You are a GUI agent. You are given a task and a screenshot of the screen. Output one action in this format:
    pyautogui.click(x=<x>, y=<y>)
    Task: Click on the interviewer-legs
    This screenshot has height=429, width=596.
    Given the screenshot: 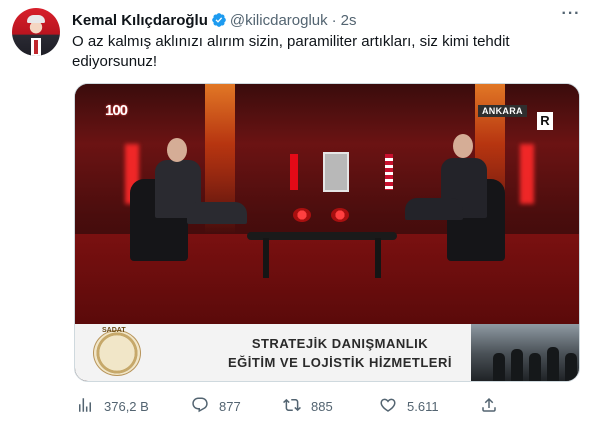 What is the action you would take?
    pyautogui.click(x=217, y=213)
    